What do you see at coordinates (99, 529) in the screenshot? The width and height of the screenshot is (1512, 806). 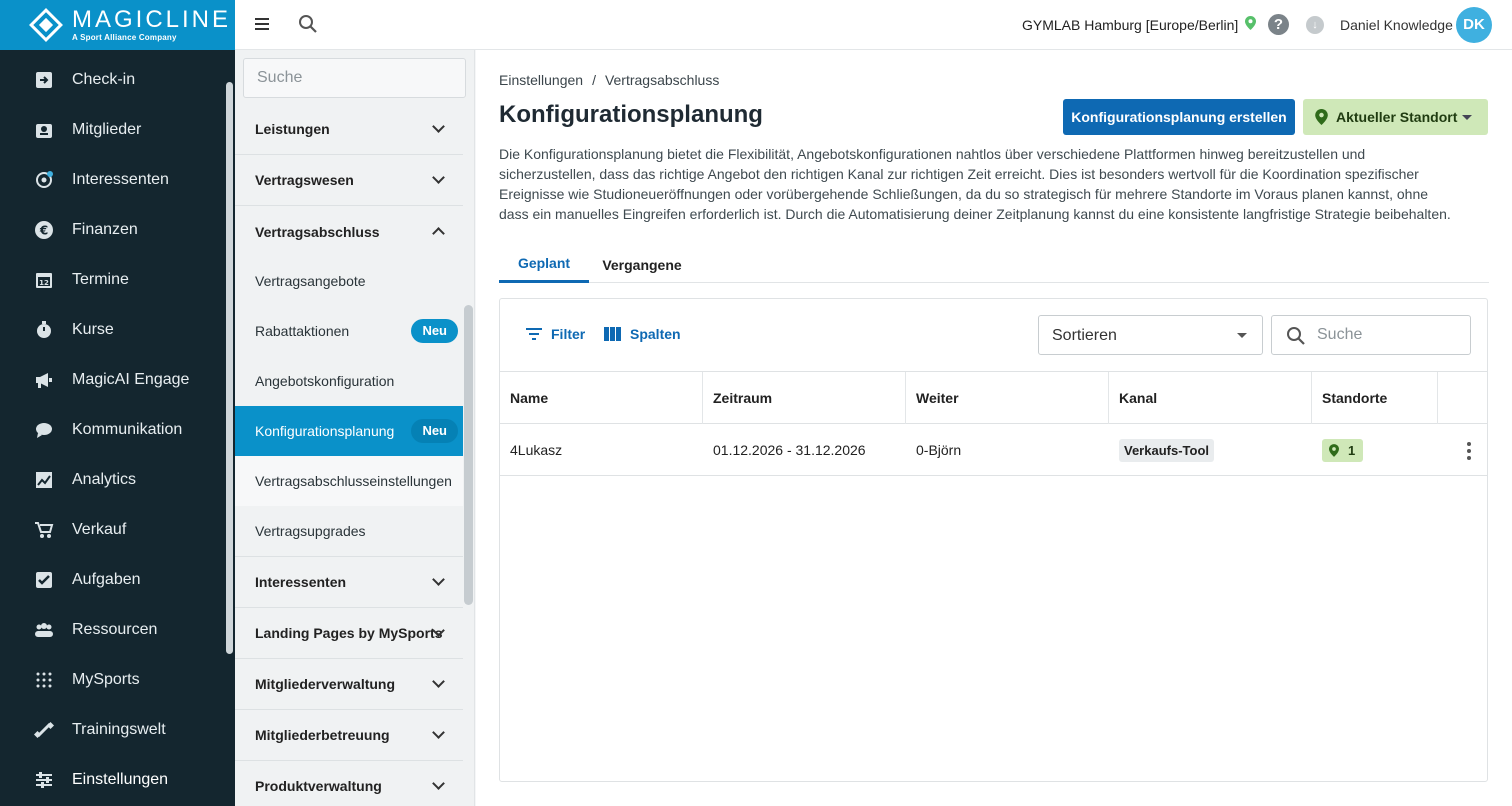 I see `nav-label: Verkauf` at bounding box center [99, 529].